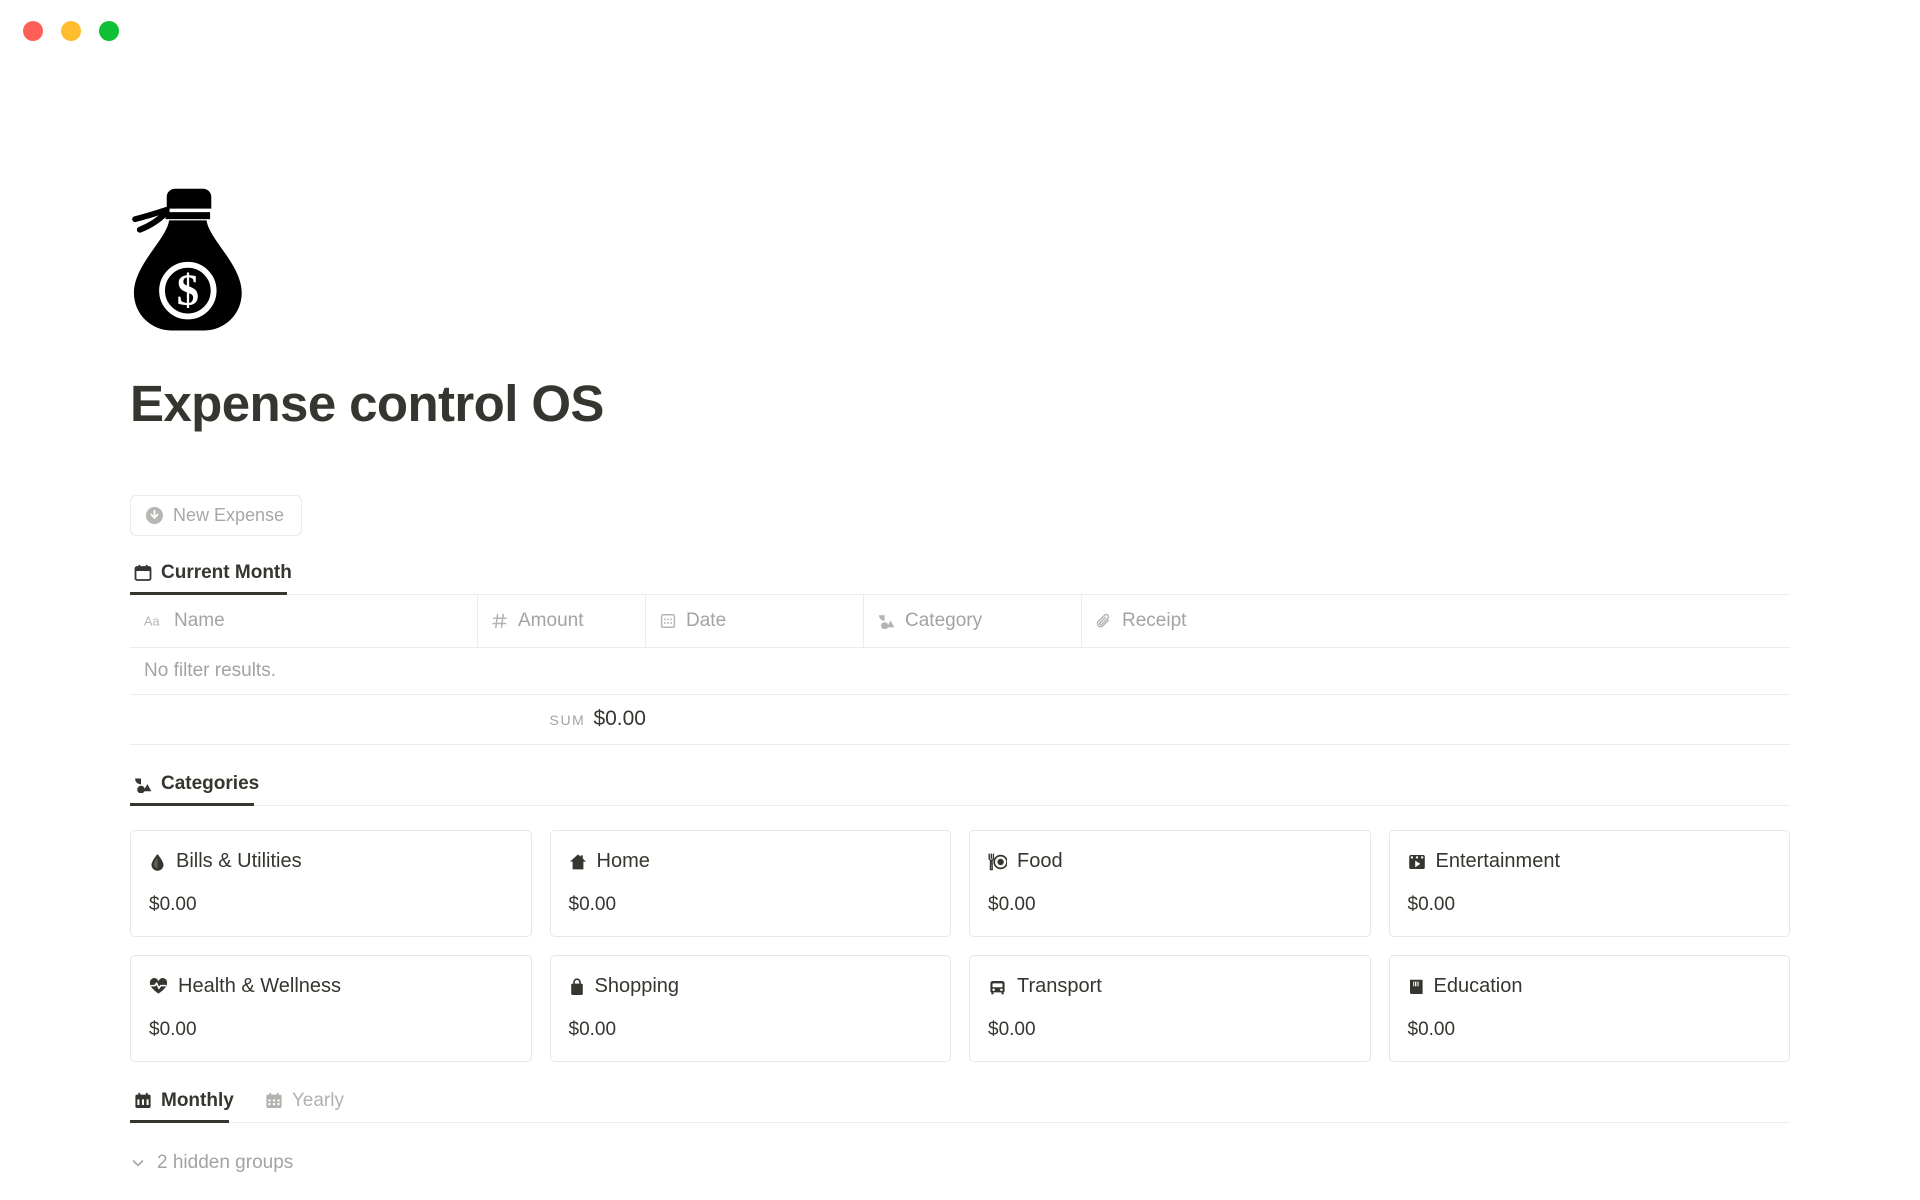  What do you see at coordinates (1170, 986) in the screenshot?
I see `card-title: Transport` at bounding box center [1170, 986].